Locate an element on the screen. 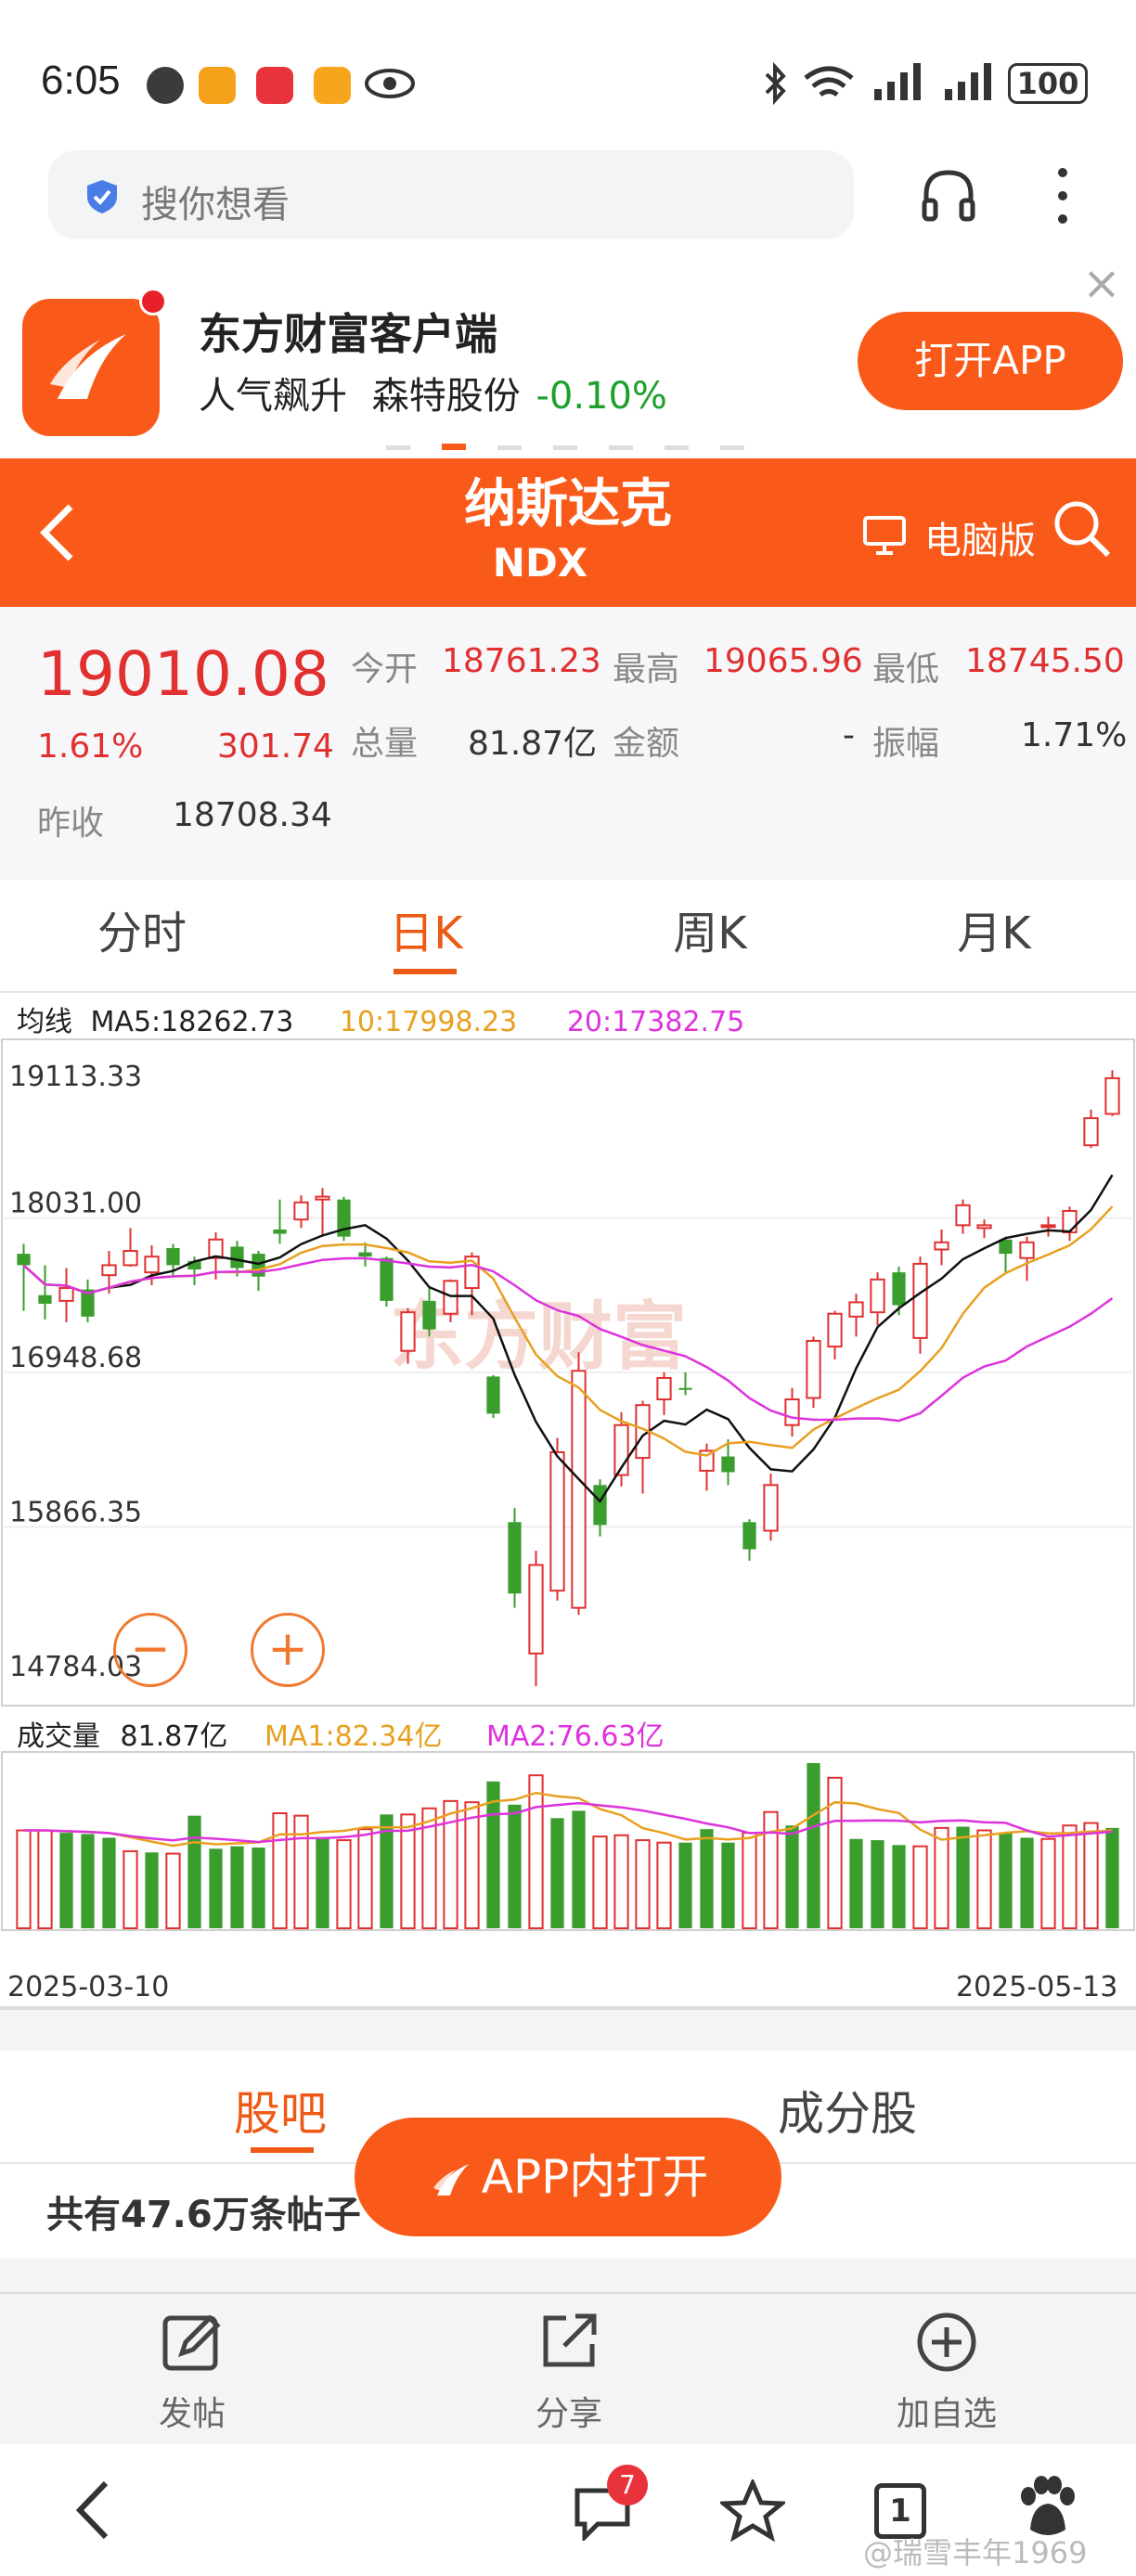 The width and height of the screenshot is (1136, 2576). price-tick-label: 16948.68 is located at coordinates (75, 1358).